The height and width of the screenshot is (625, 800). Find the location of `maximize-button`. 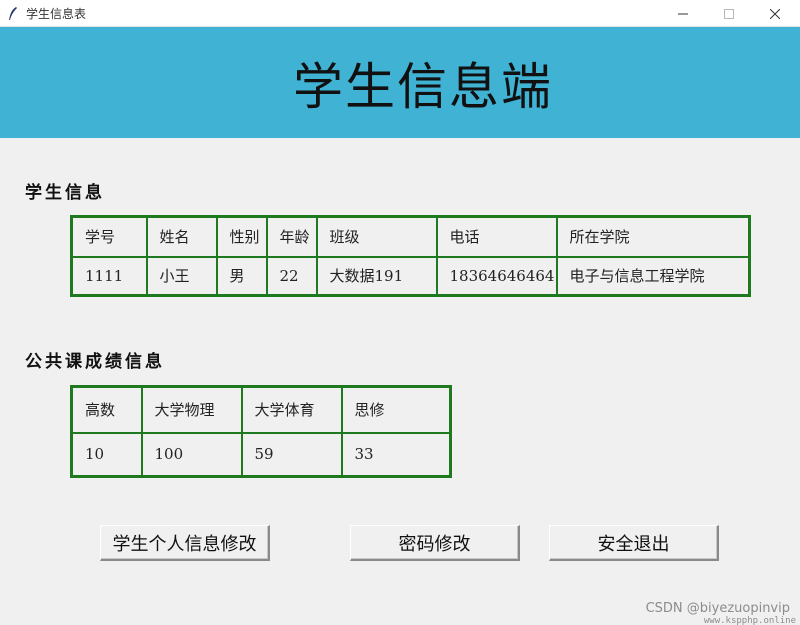

maximize-button is located at coordinates (729, 13).